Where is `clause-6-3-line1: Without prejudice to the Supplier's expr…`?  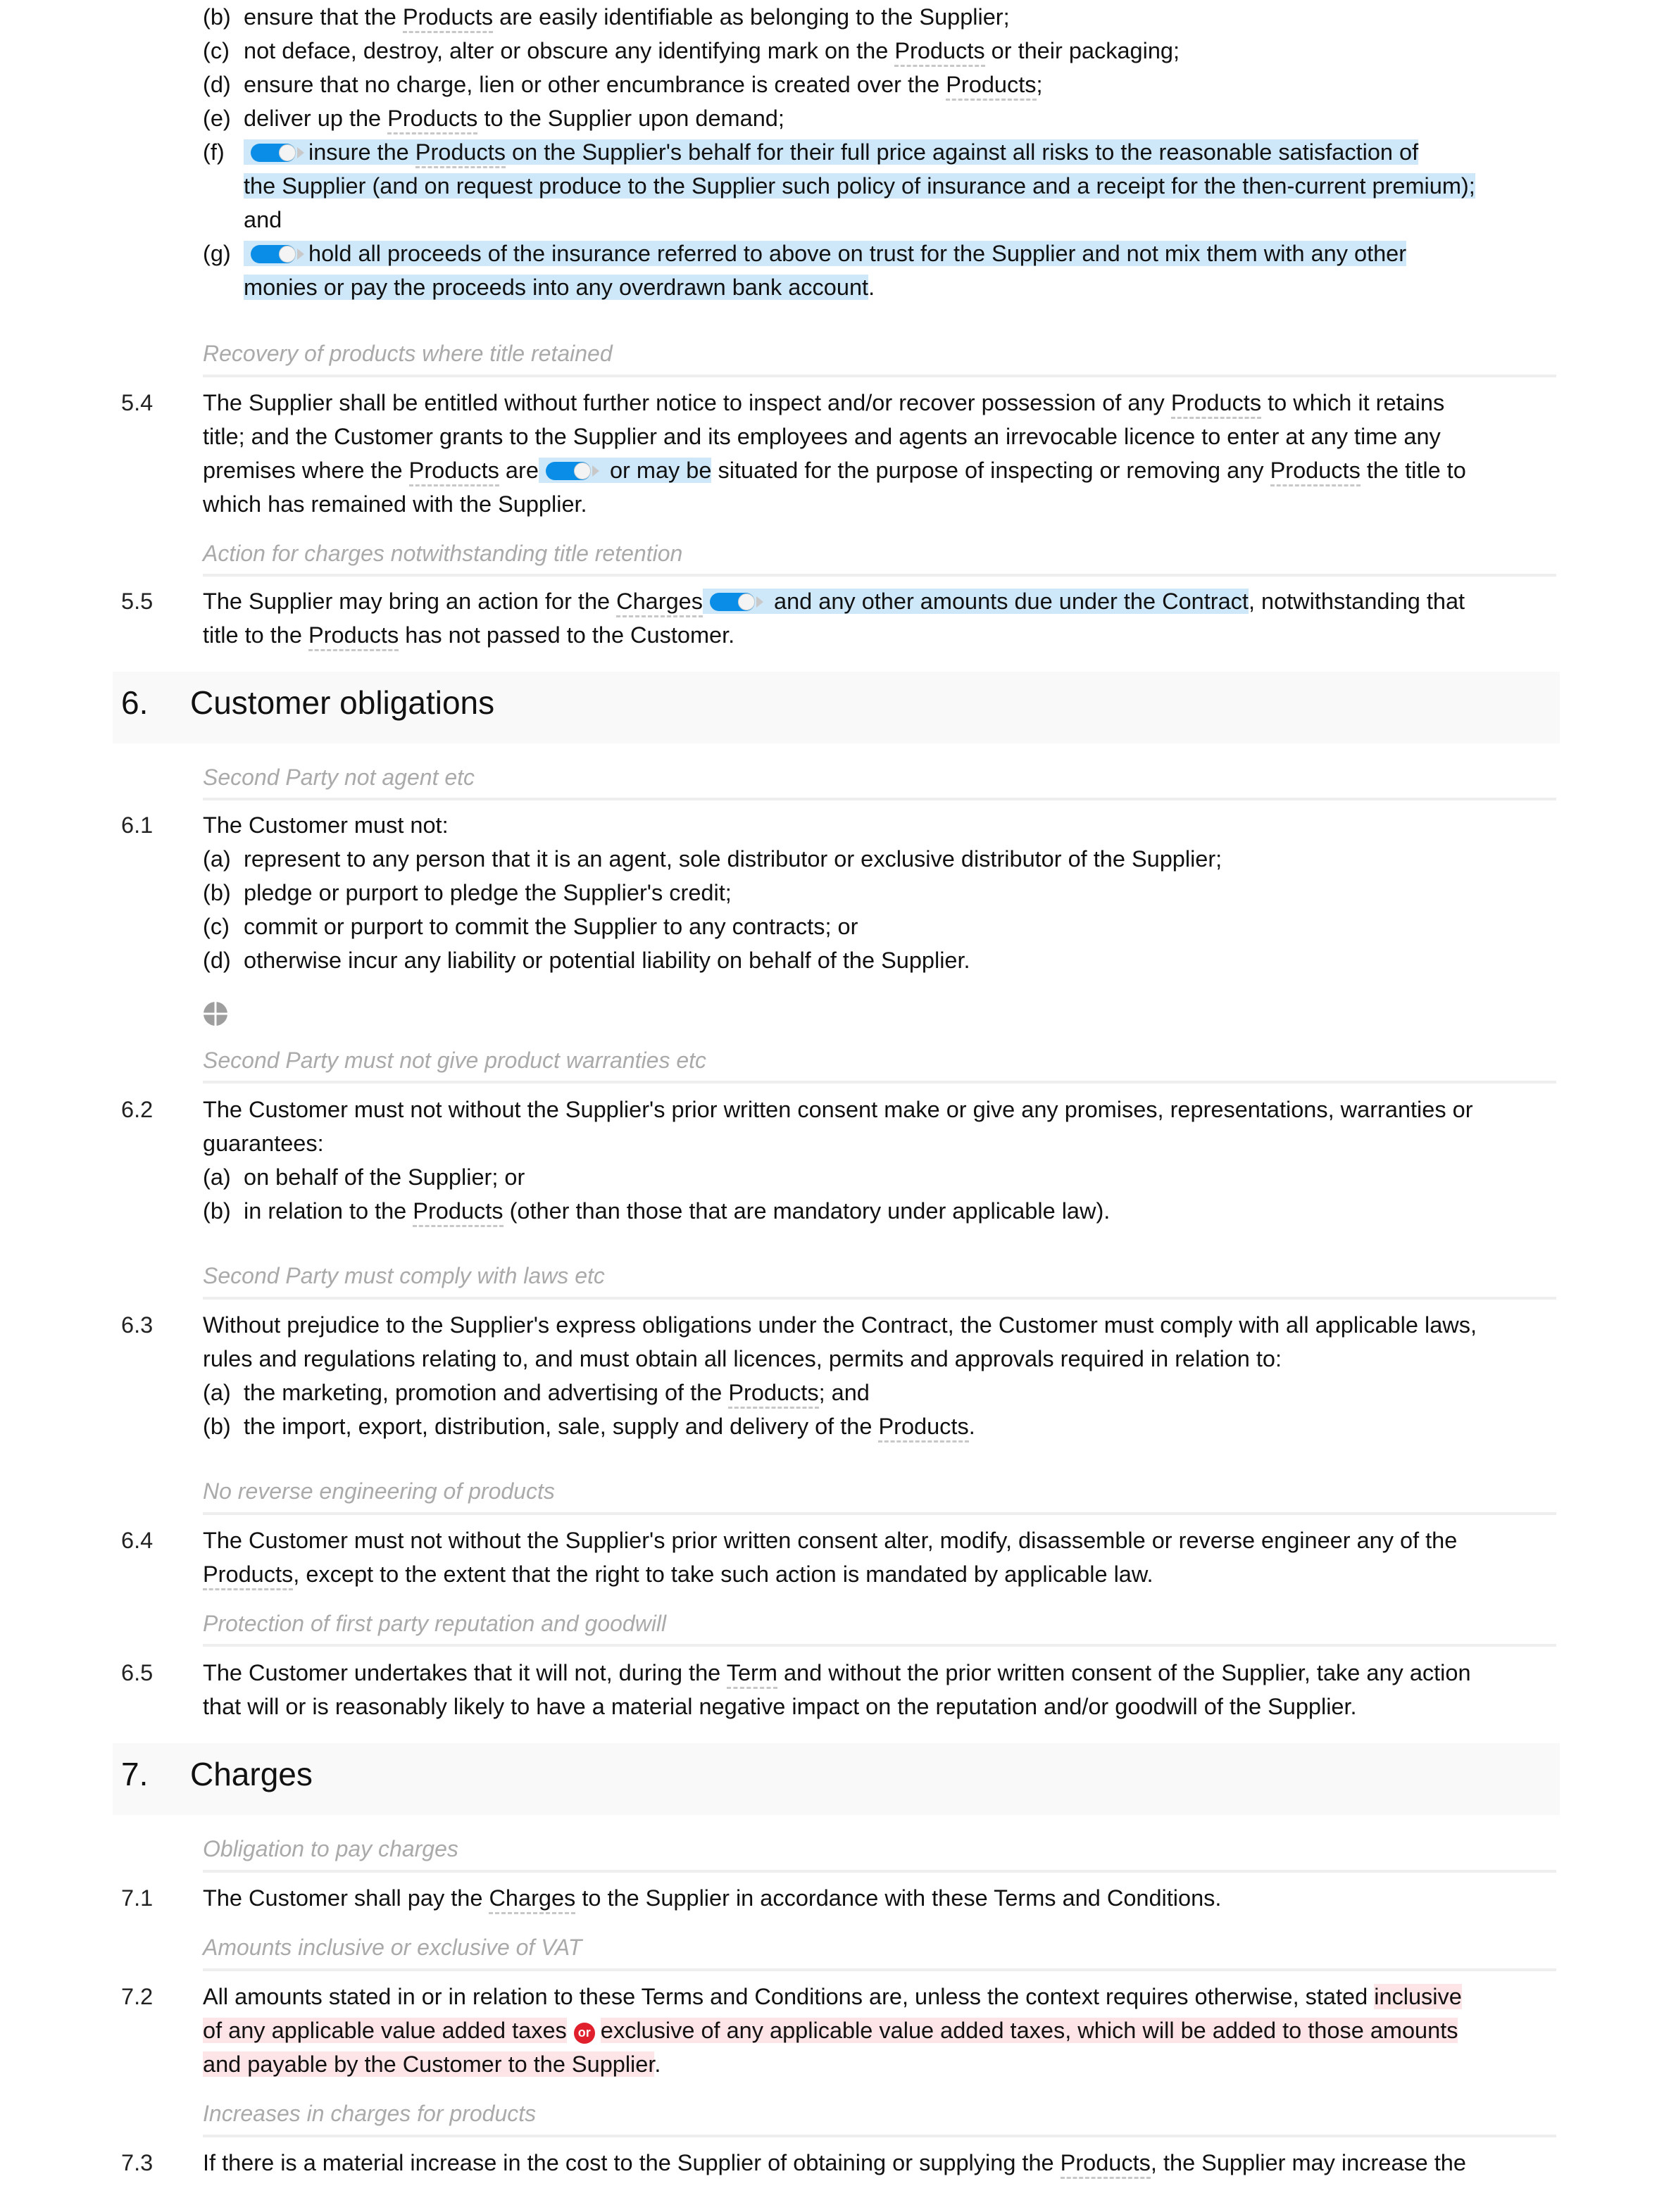
clause-6-3-line1: Without prejudice to the Supplier's expr… is located at coordinates (840, 1325).